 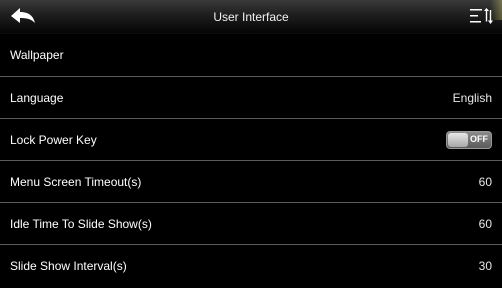 What do you see at coordinates (469, 139) in the screenshot?
I see `lock-power-key-toggle: OFF` at bounding box center [469, 139].